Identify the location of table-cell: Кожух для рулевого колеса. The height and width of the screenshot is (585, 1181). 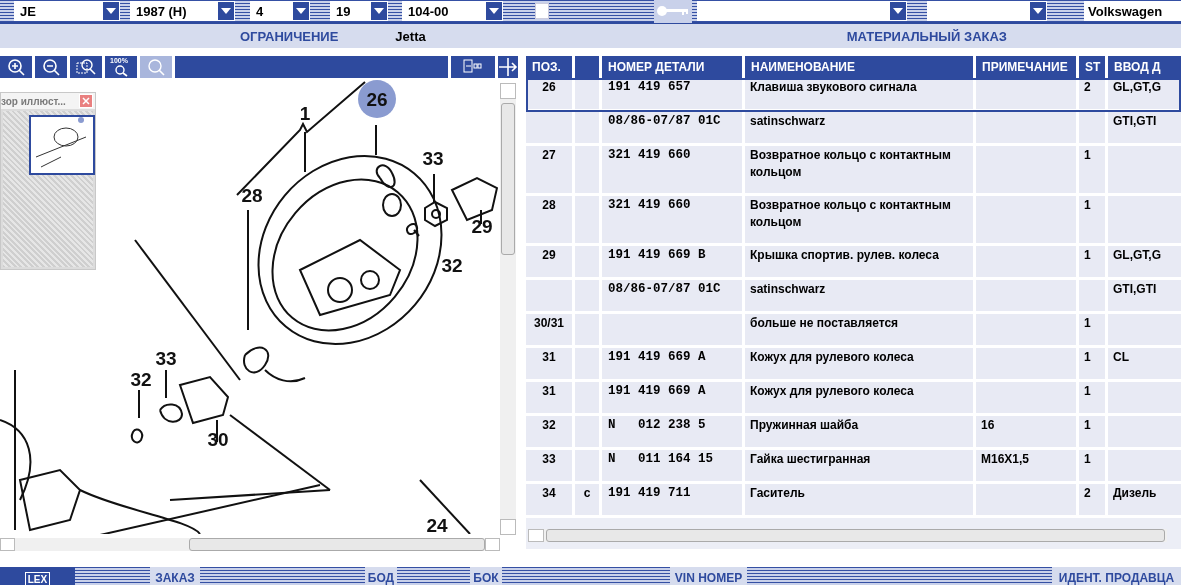
(859, 397).